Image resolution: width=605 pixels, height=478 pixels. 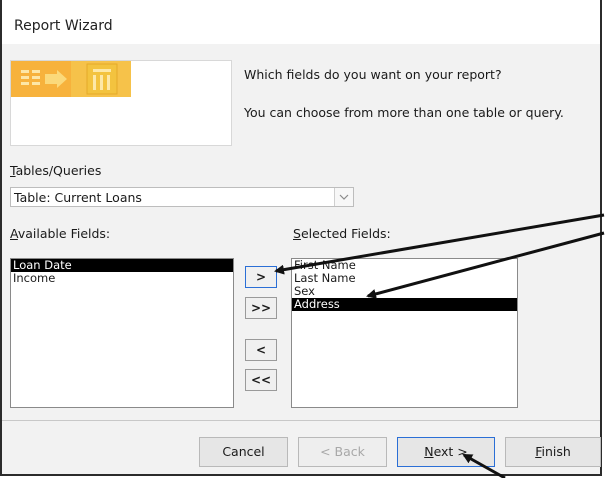 What do you see at coordinates (404, 333) in the screenshot?
I see `selected-fields-listbox: First Name Last Name Sex Address` at bounding box center [404, 333].